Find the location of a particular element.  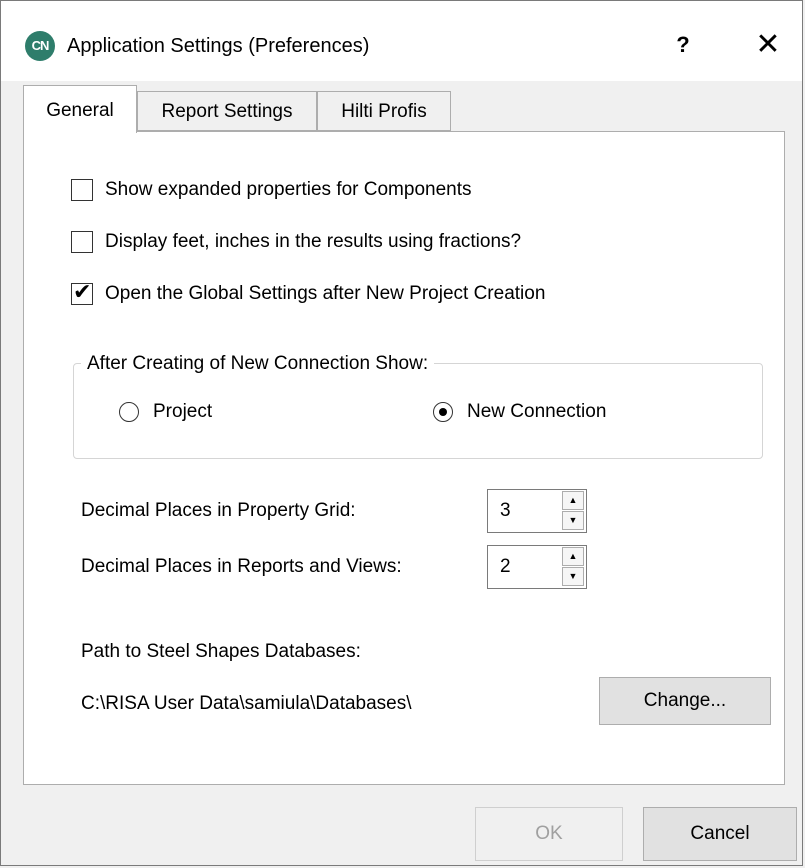

cancel-button: Cancel is located at coordinates (720, 834).